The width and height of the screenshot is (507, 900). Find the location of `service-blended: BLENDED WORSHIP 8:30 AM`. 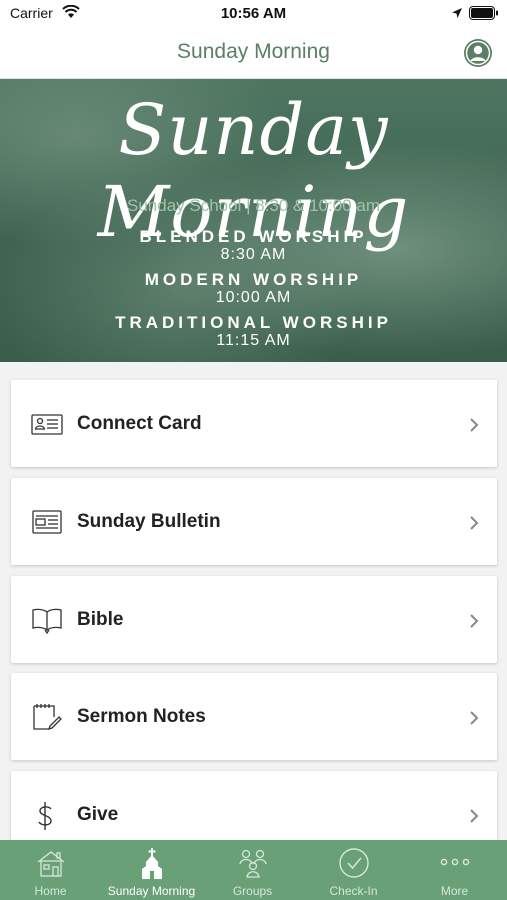

service-blended: BLENDED WORSHIP 8:30 AM is located at coordinates (253, 245).